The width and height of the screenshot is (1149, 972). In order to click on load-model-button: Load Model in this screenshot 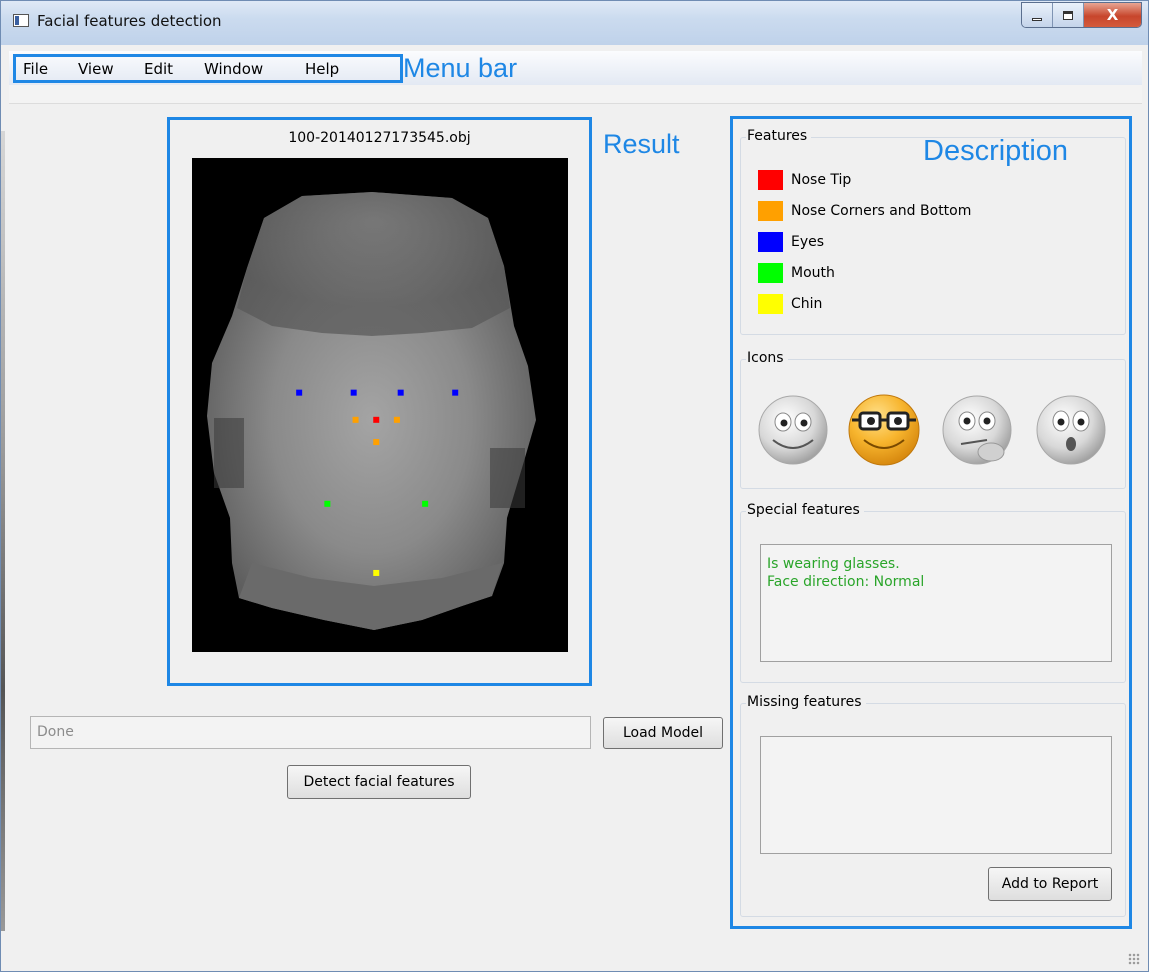, I will do `click(663, 733)`.